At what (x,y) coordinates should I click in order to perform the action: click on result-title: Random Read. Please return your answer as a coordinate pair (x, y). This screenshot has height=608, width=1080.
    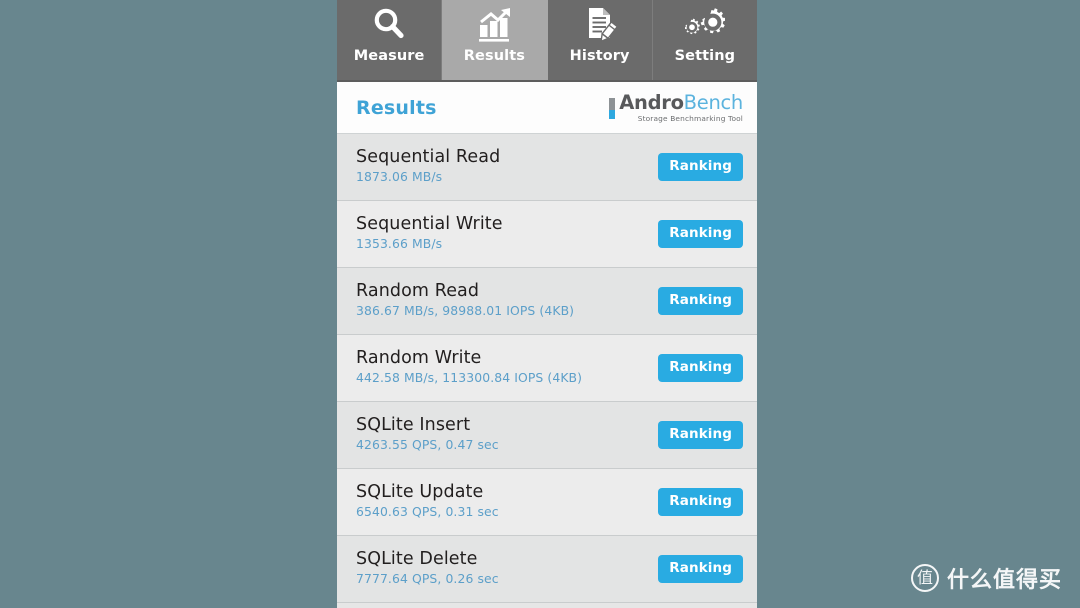
    Looking at the image, I should click on (418, 291).